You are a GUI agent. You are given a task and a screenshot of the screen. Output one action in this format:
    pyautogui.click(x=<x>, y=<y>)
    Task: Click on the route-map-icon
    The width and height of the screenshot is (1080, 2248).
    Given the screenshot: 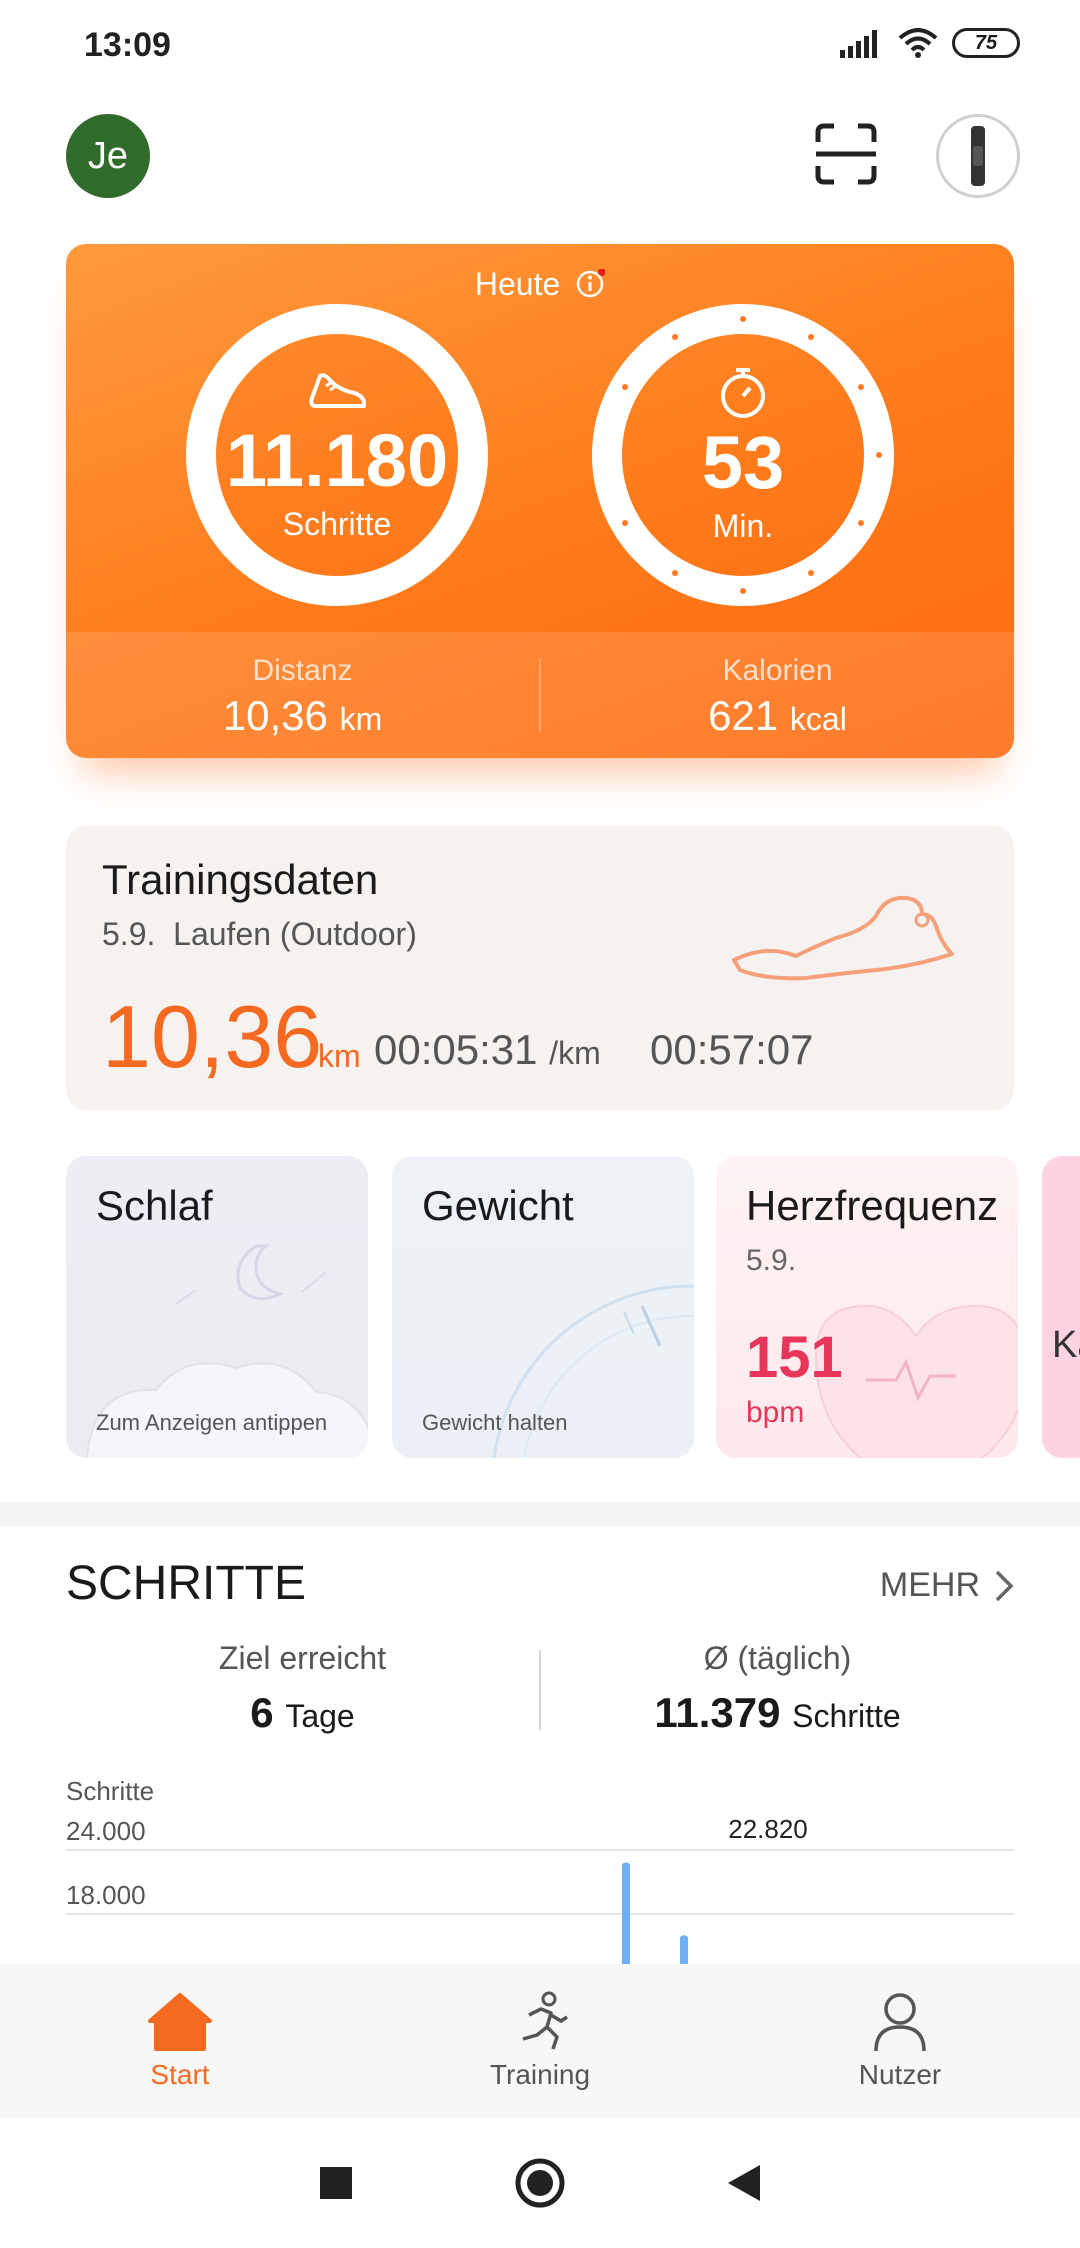 What is the action you would take?
    pyautogui.click(x=843, y=938)
    